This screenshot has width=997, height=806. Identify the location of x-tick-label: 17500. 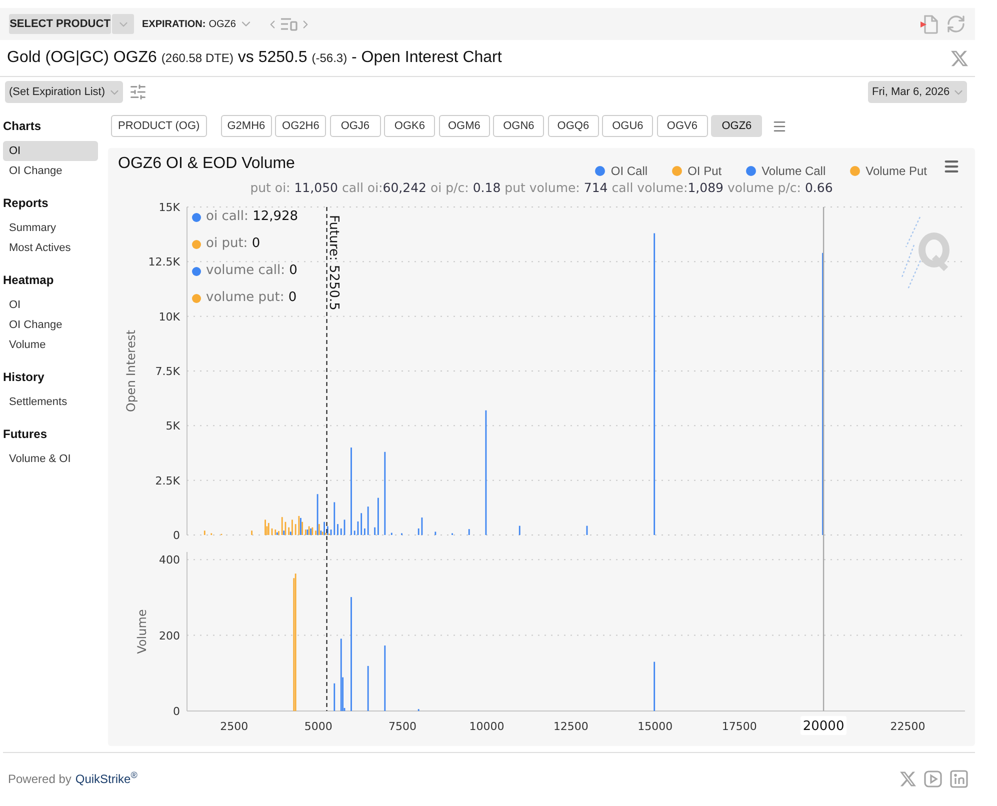
(739, 726).